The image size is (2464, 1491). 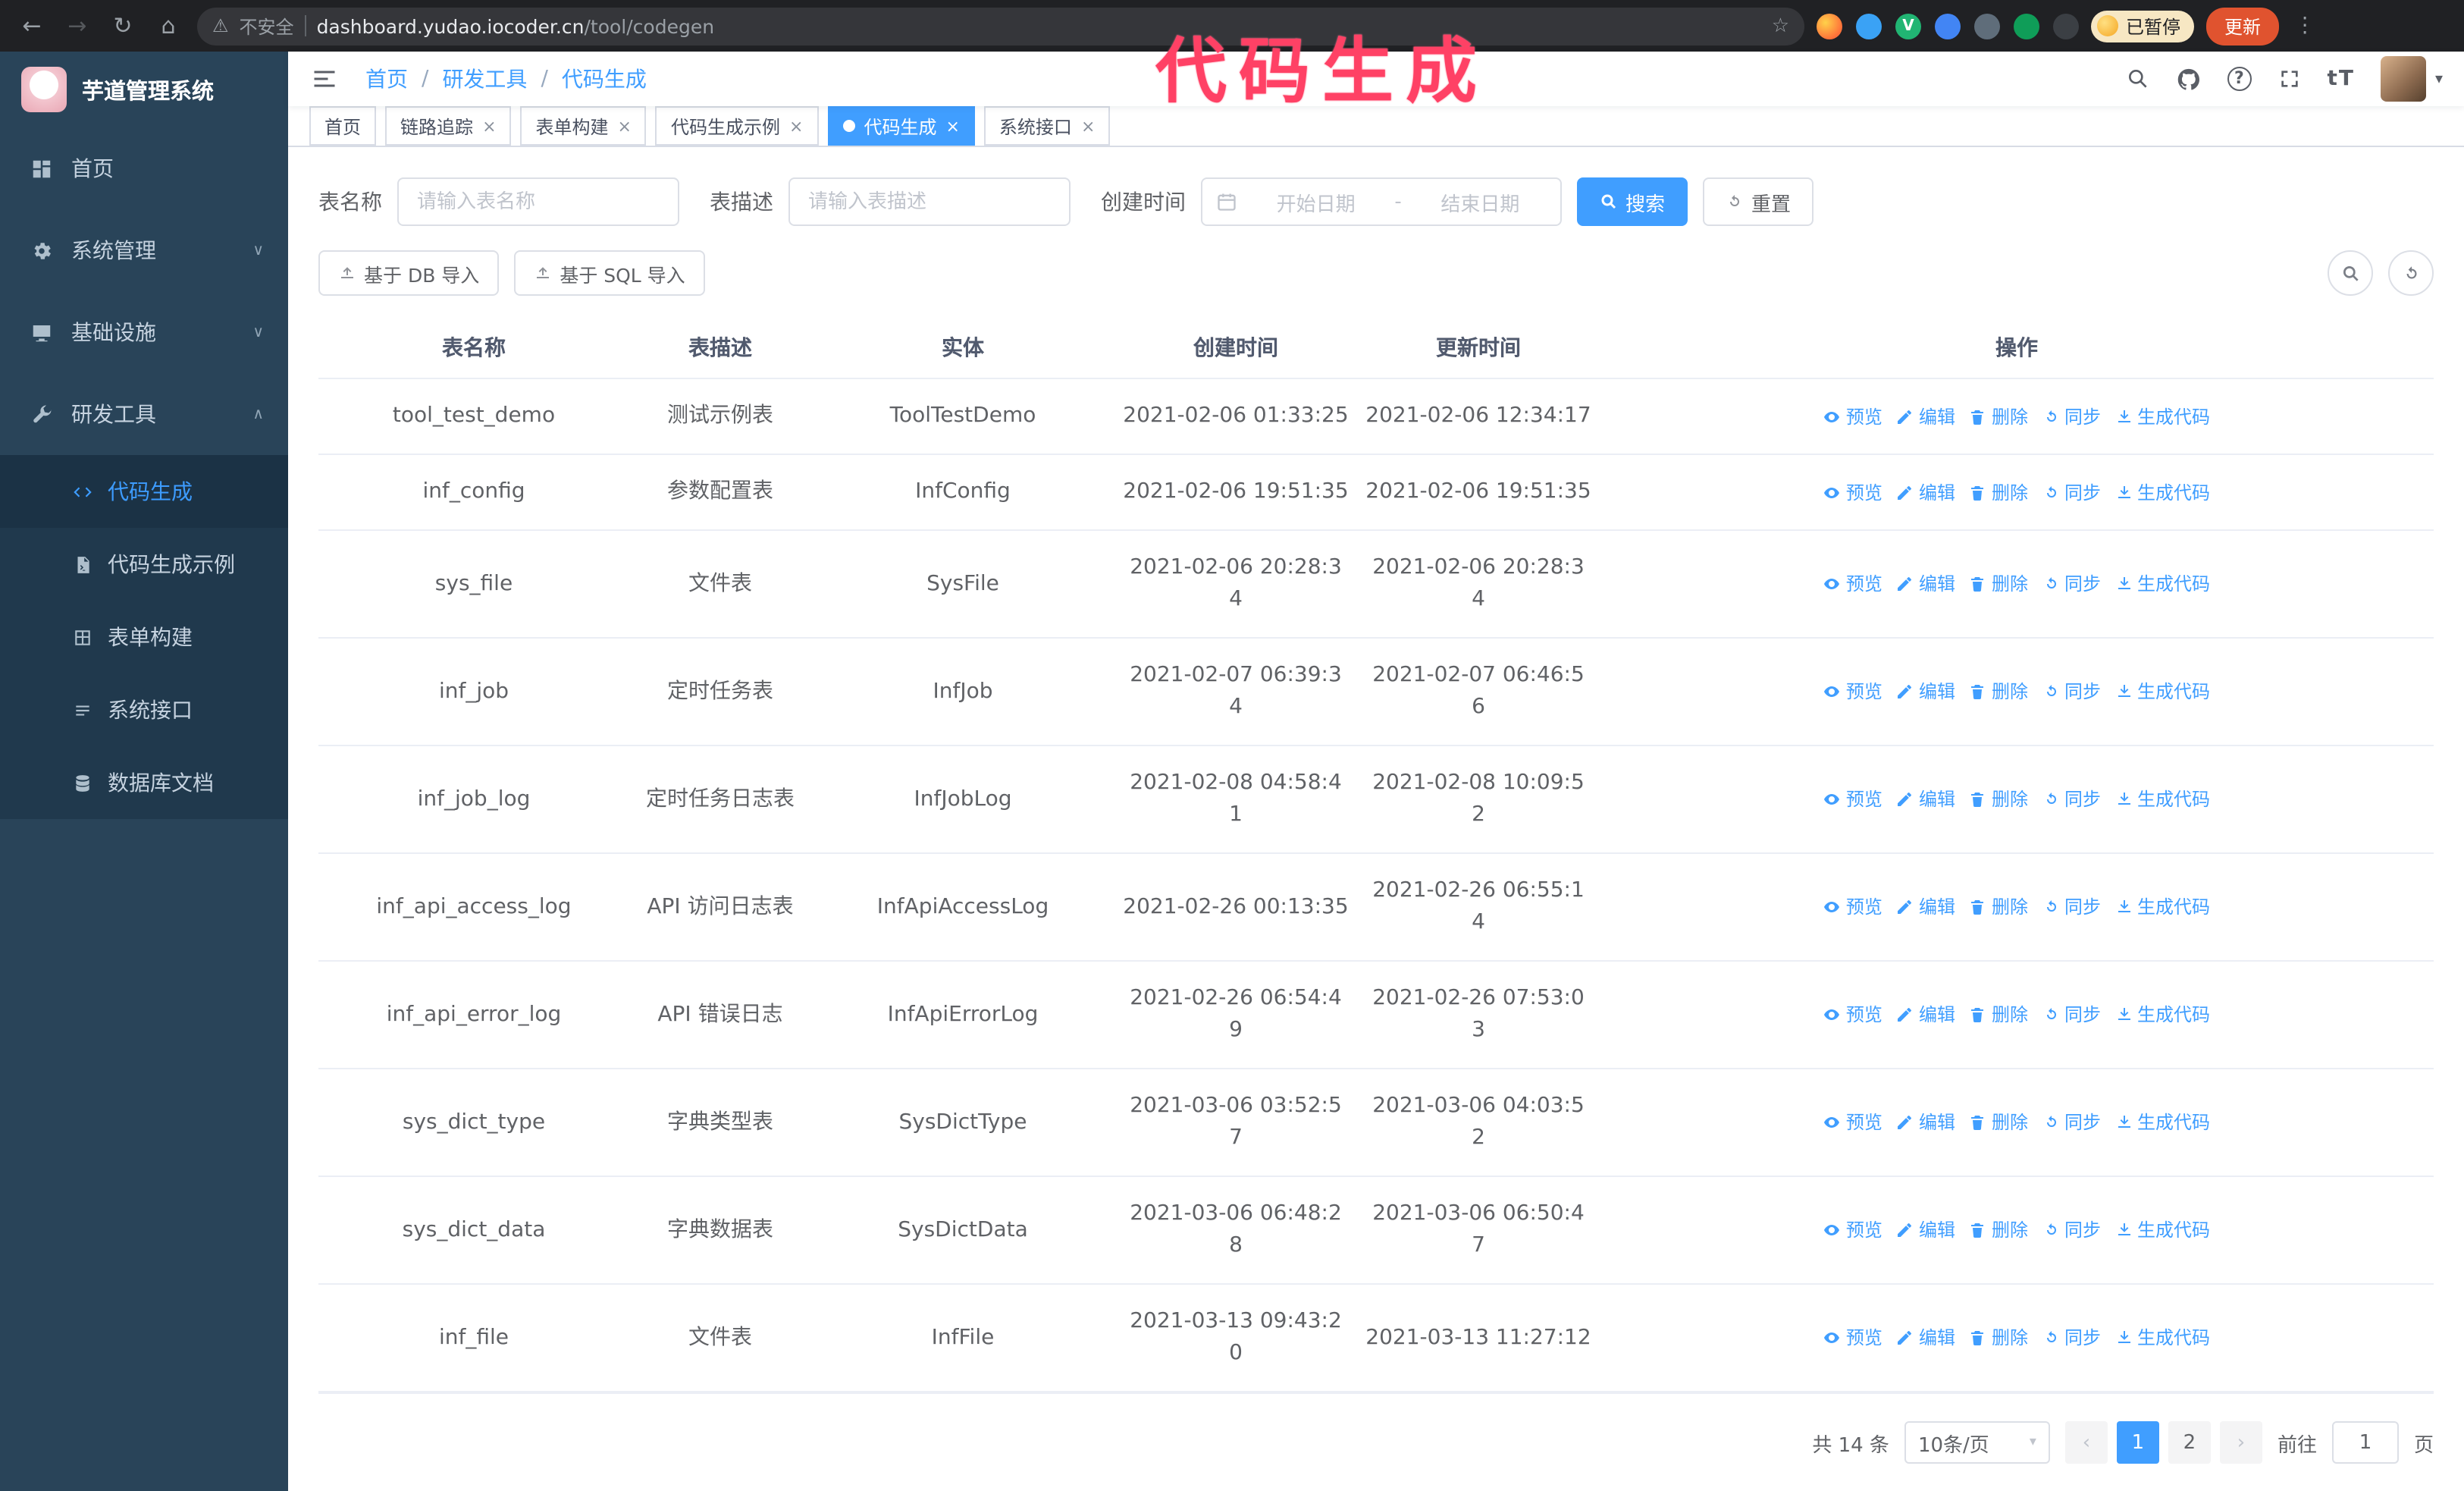 What do you see at coordinates (144, 709) in the screenshot?
I see `sidebar-item-system-api: 系统接口` at bounding box center [144, 709].